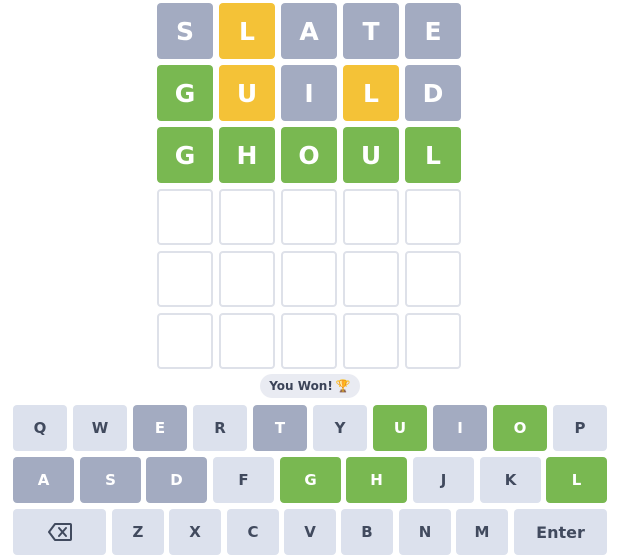 This screenshot has width=619, height=558. What do you see at coordinates (482, 532) in the screenshot?
I see `key-m: M` at bounding box center [482, 532].